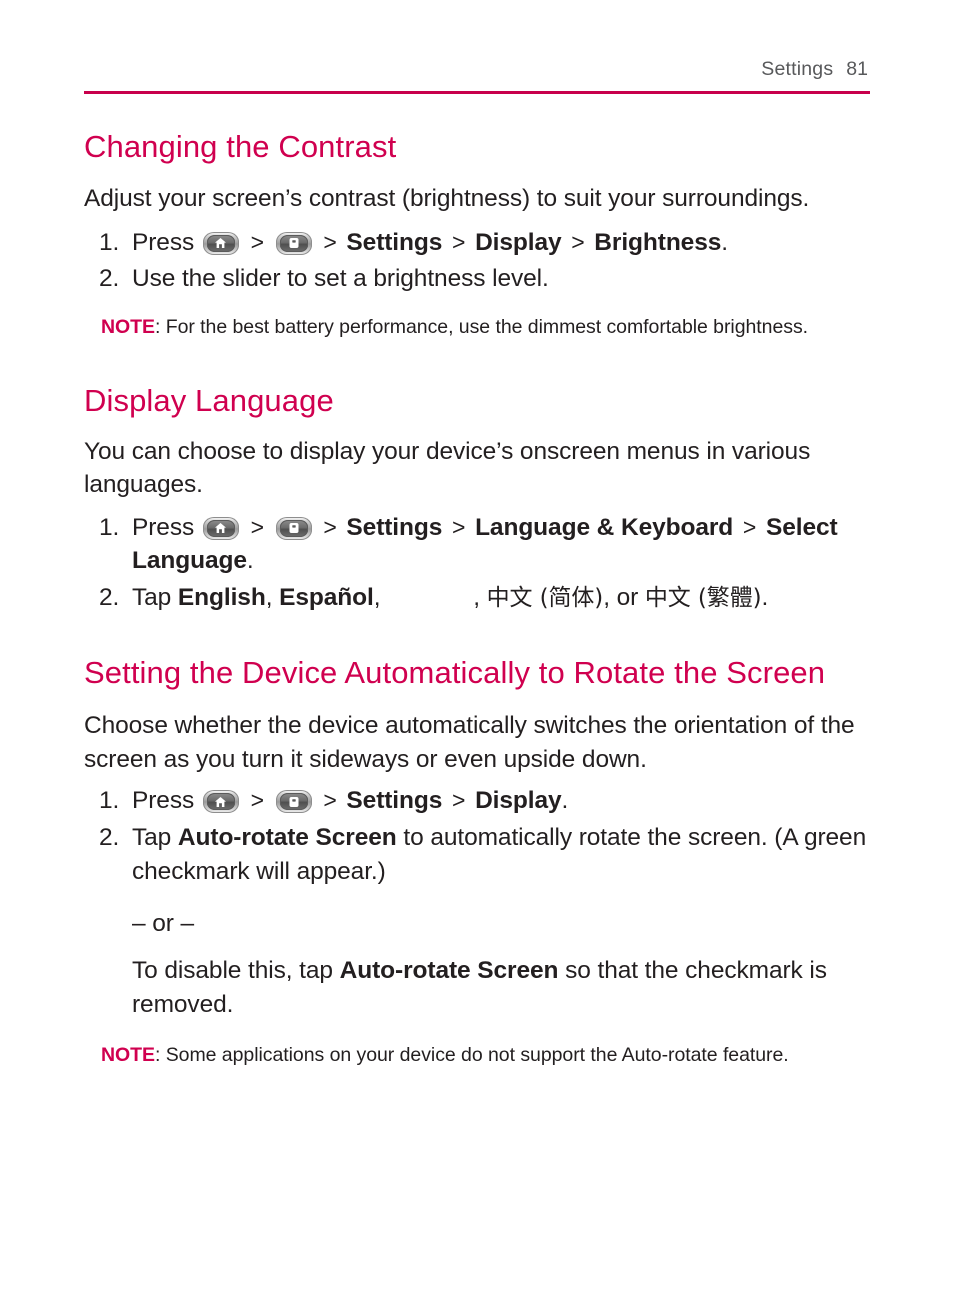  Describe the element at coordinates (857, 69) in the screenshot. I see `page-number: 81` at that location.